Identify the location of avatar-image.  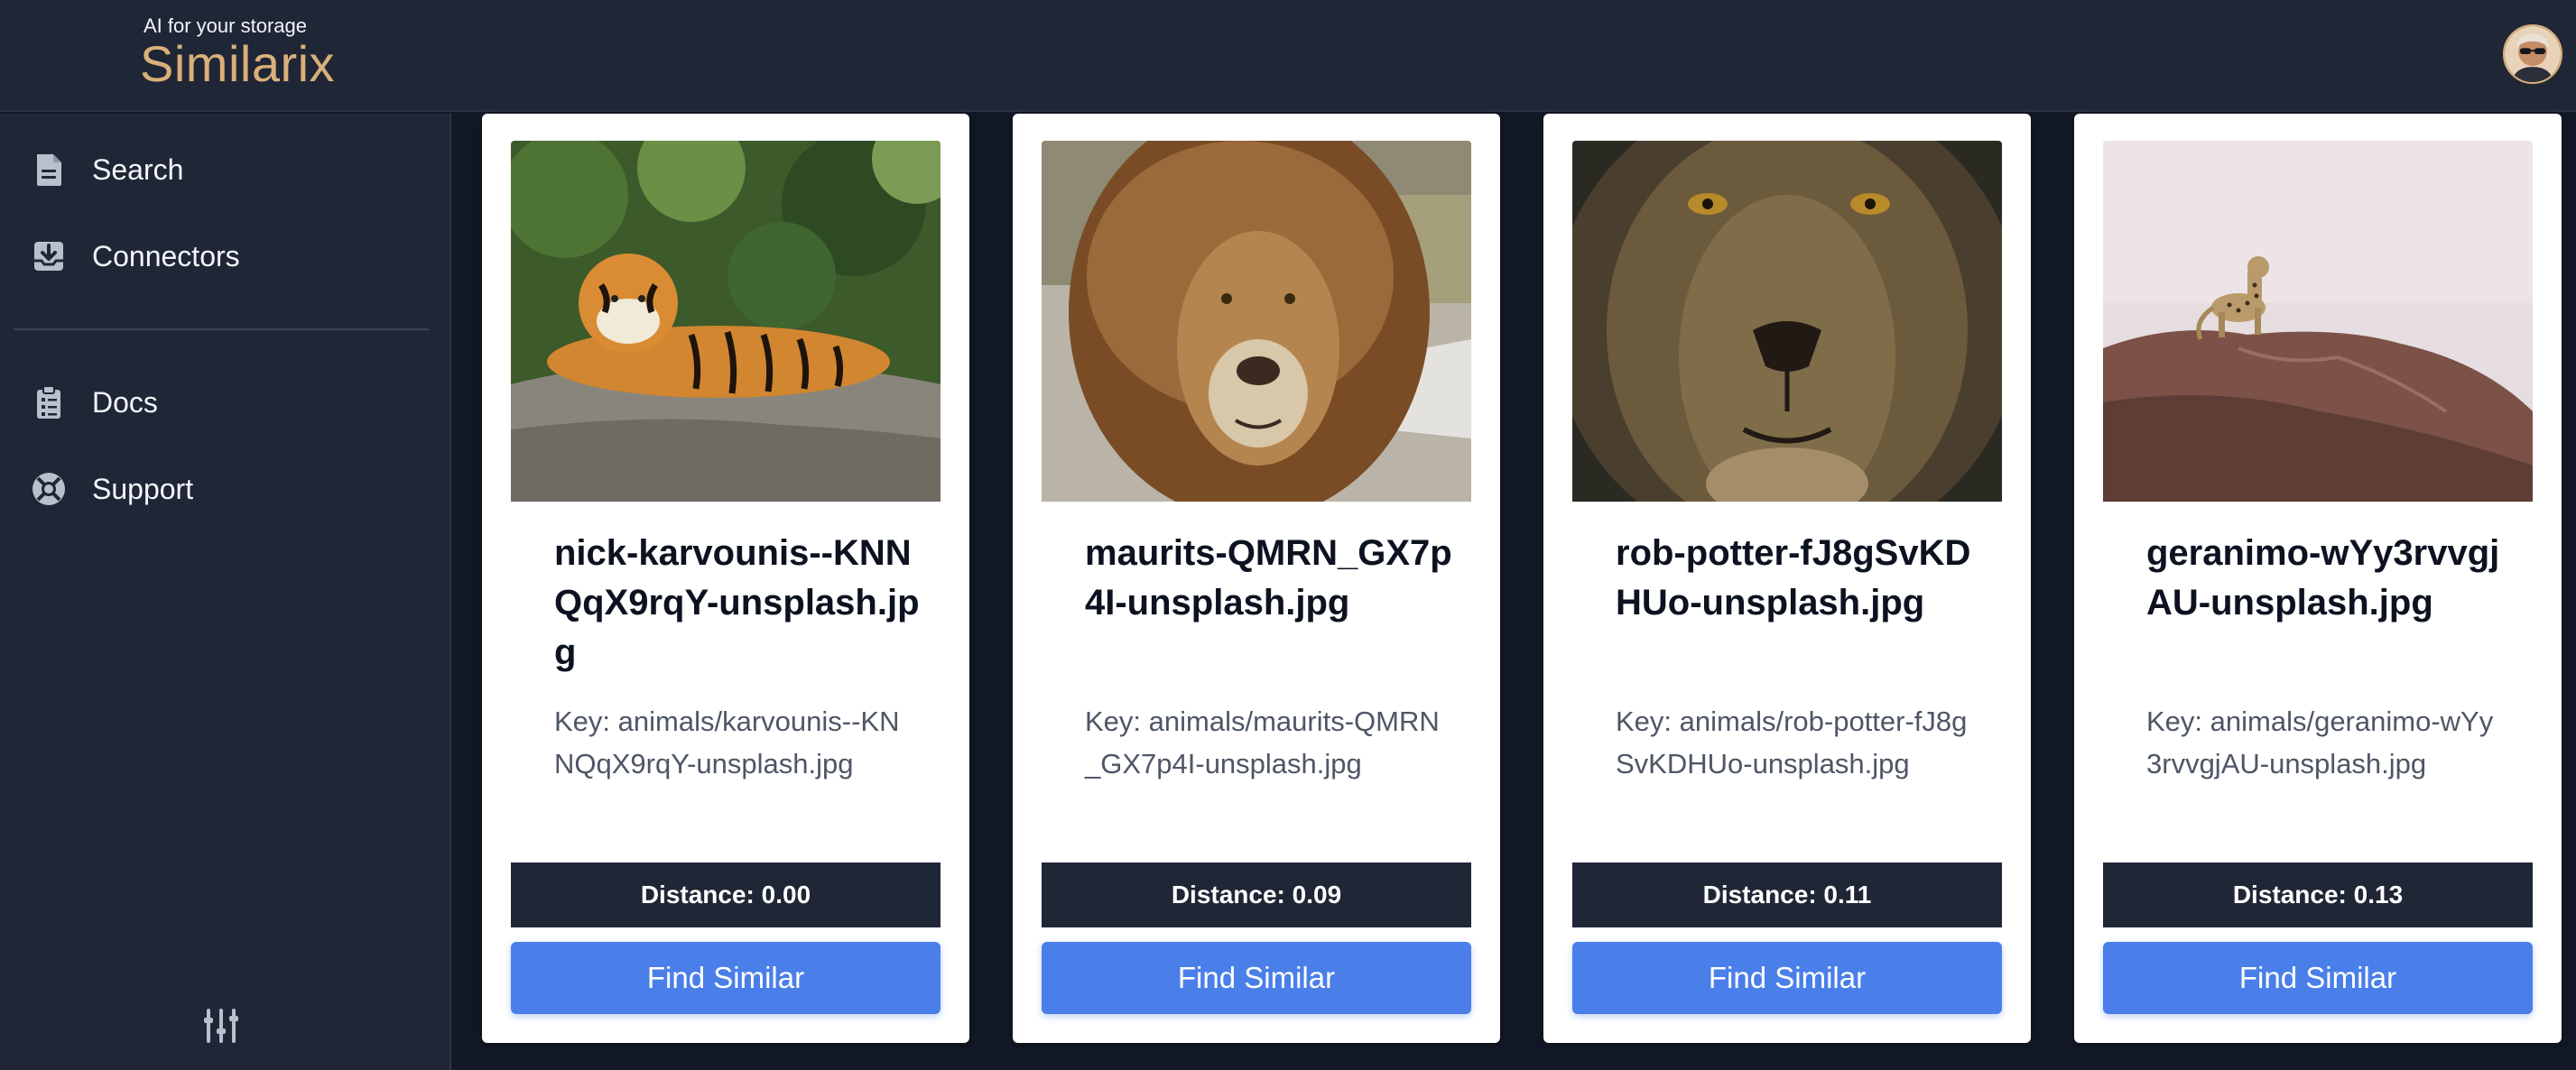
(2533, 54).